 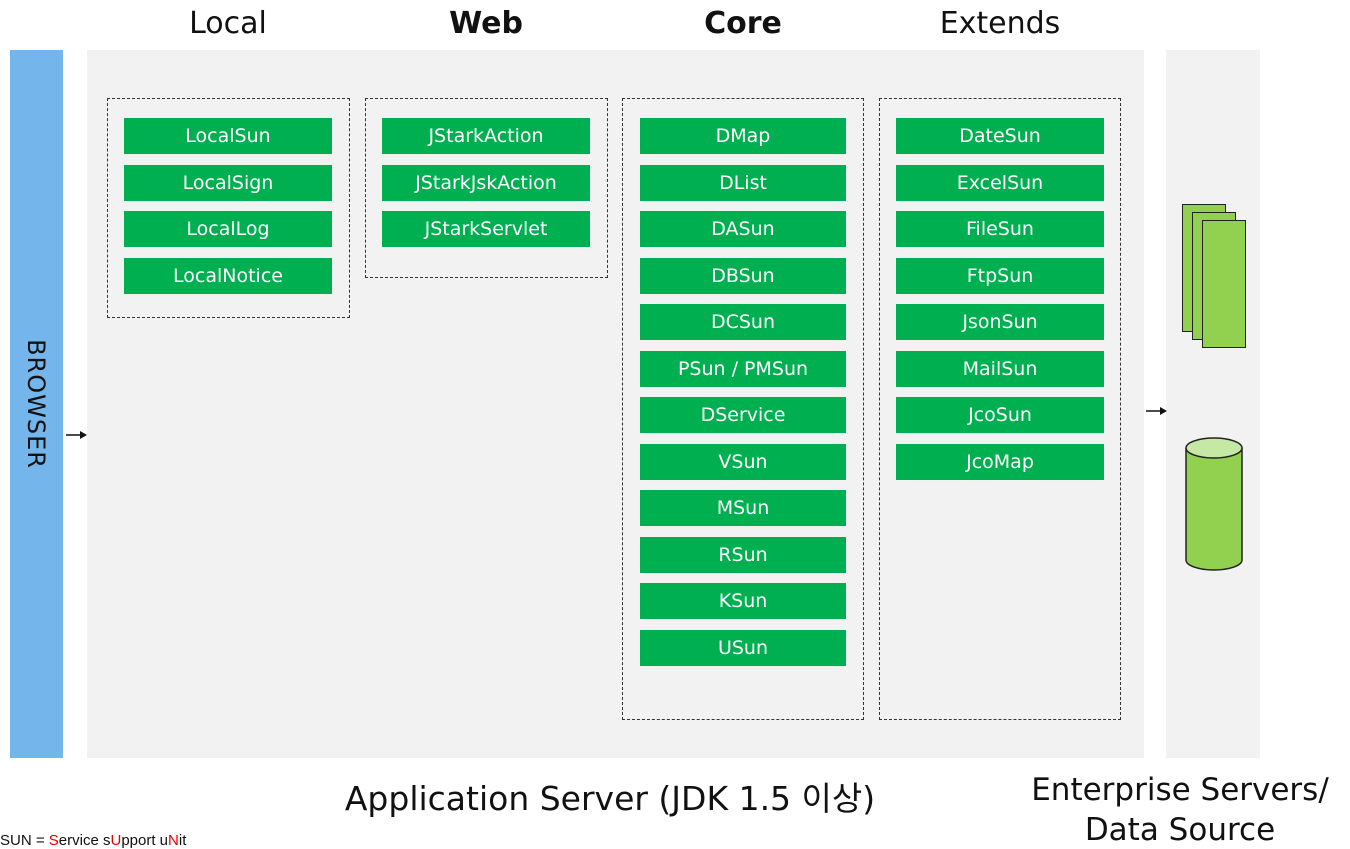 I want to click on module-core-3: DBSun, so click(x=743, y=276).